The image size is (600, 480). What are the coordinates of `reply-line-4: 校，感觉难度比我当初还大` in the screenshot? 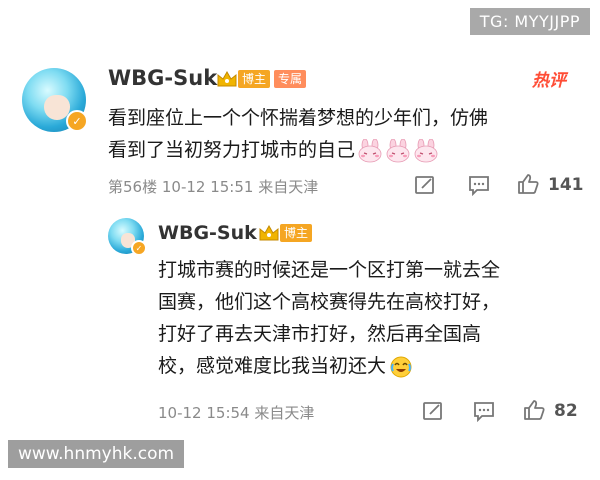 It's located at (368, 366).